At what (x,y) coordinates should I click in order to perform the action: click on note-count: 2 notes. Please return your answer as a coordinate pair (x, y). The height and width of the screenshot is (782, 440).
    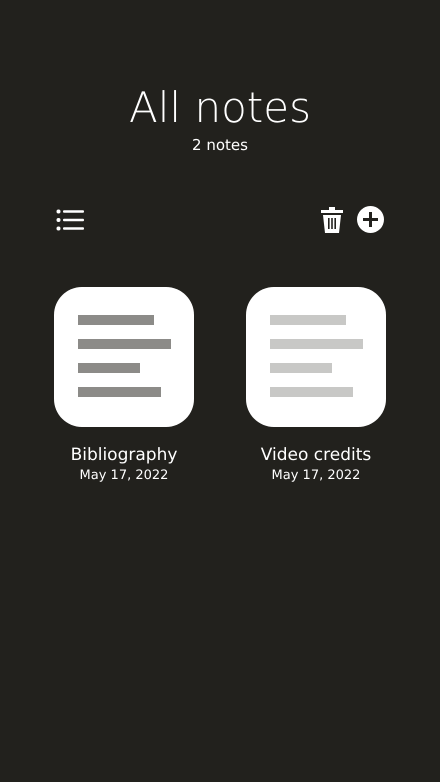
    Looking at the image, I should click on (220, 145).